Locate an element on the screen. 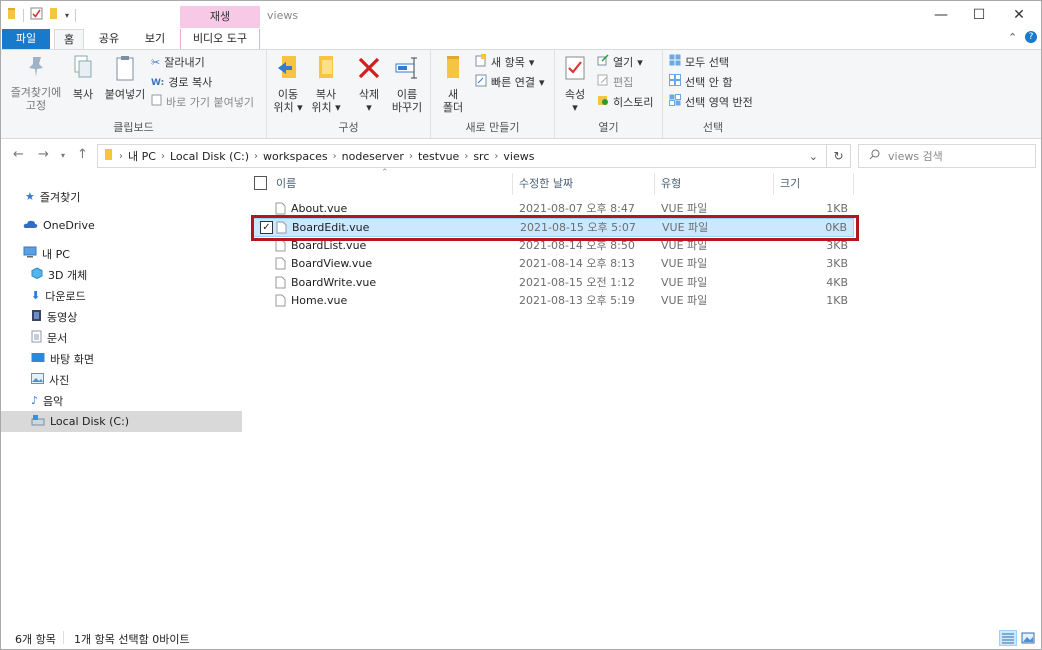 The width and height of the screenshot is (1042, 650). nav-local-disk: Local Disk (C:) is located at coordinates (121, 421).